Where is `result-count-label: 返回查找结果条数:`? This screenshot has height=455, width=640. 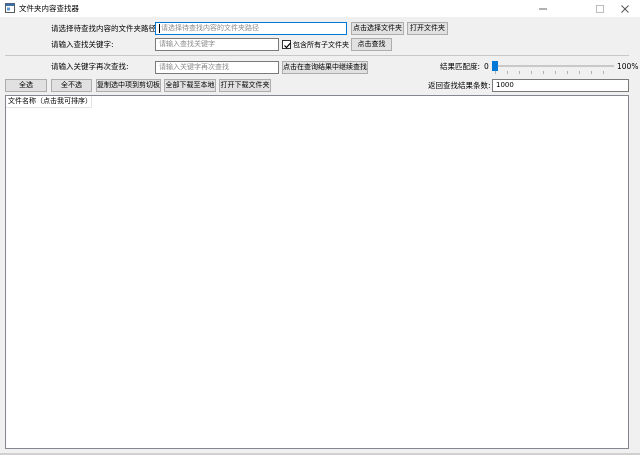
result-count-label: 返回查找结果条数: is located at coordinates (459, 85).